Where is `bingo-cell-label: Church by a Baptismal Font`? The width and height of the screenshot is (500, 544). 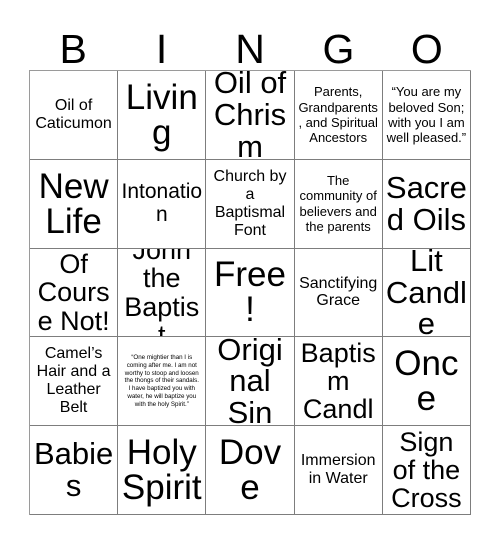 bingo-cell-label: Church by a Baptismal Font is located at coordinates (250, 203).